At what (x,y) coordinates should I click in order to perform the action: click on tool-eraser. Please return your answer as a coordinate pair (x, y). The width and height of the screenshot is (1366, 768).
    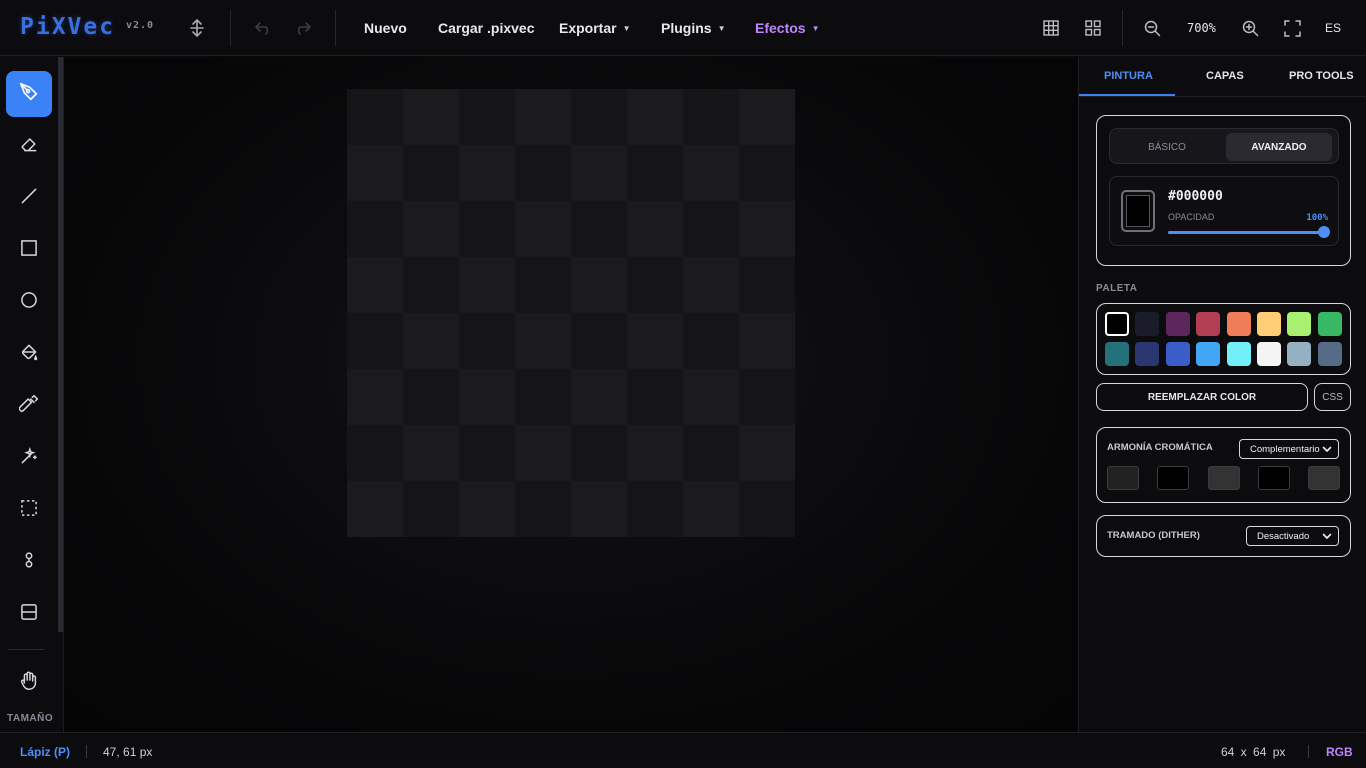
    Looking at the image, I should click on (29, 146).